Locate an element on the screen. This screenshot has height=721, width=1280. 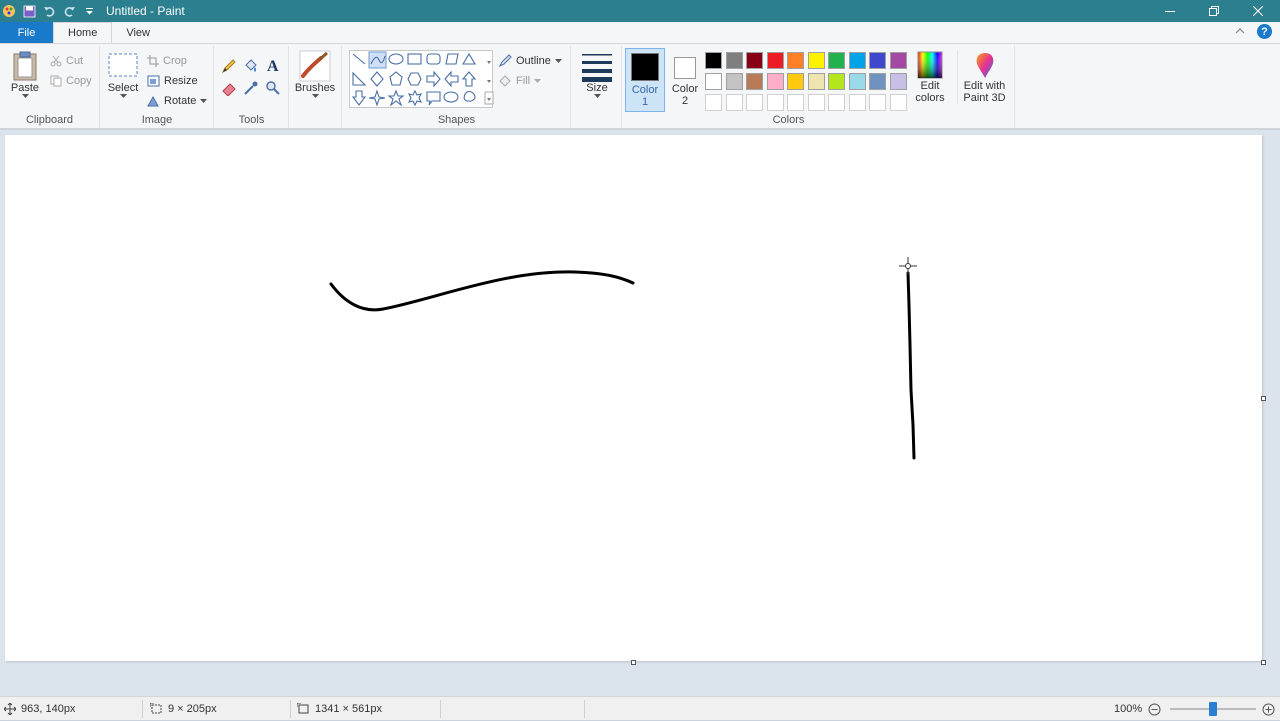
resize-handle-bottom is located at coordinates (633, 662).